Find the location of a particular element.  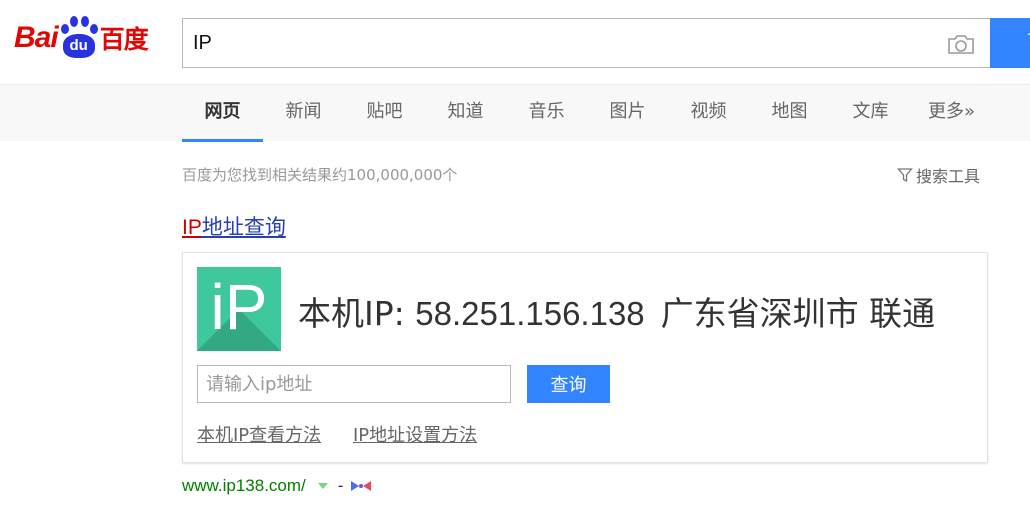

title-highlight: IP is located at coordinates (192, 227).